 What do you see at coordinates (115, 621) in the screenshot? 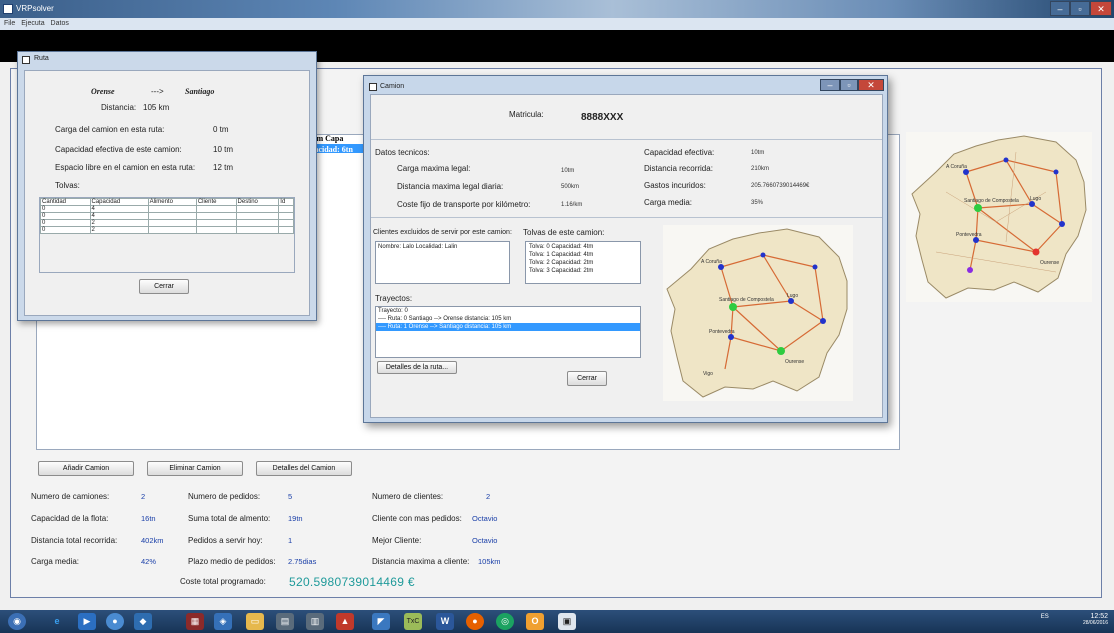
I see `app-icon: ●` at bounding box center [115, 621].